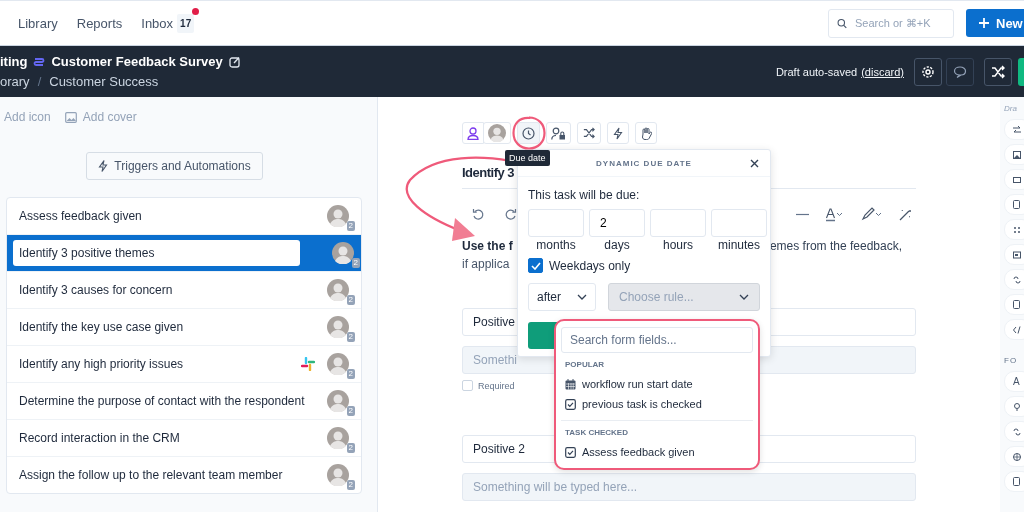 This screenshot has width=1024, height=512. What do you see at coordinates (835, 246) in the screenshot?
I see `description-text: emes from the feedback,` at bounding box center [835, 246].